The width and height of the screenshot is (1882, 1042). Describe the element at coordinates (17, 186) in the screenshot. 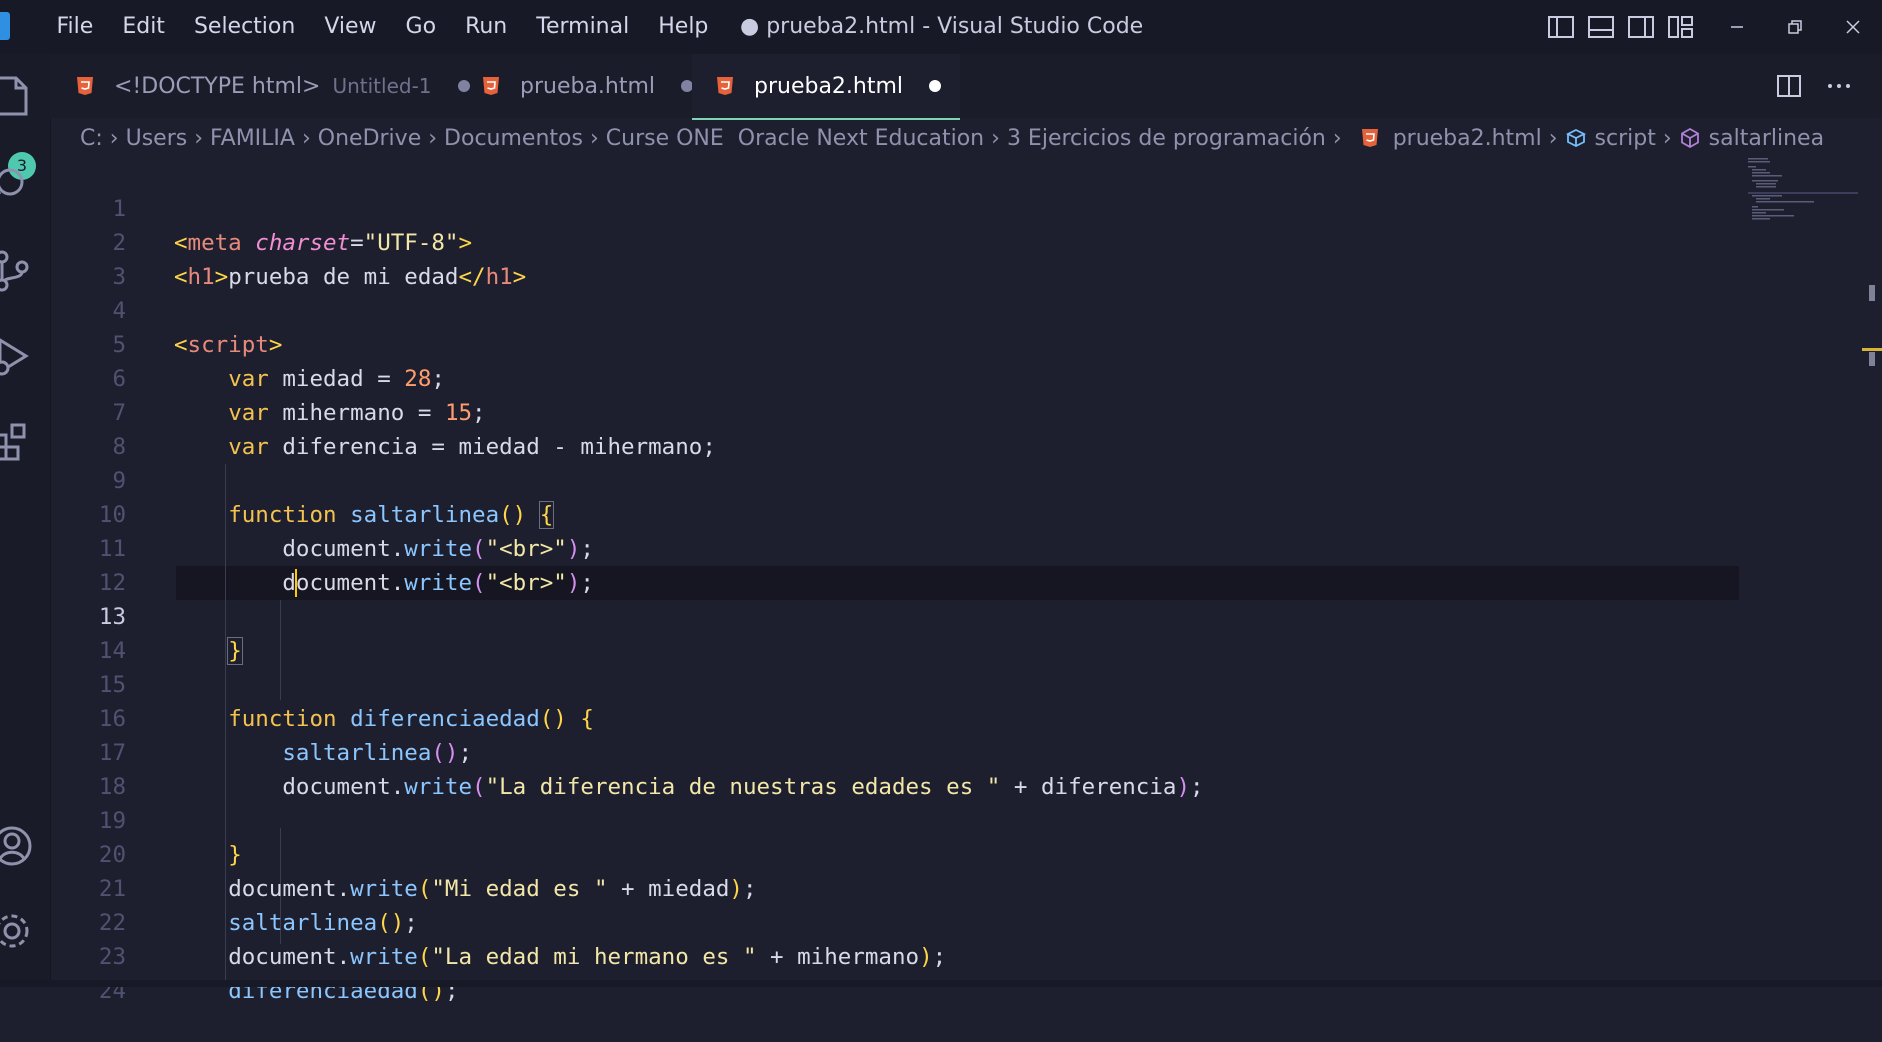

I see `search-icon` at that location.